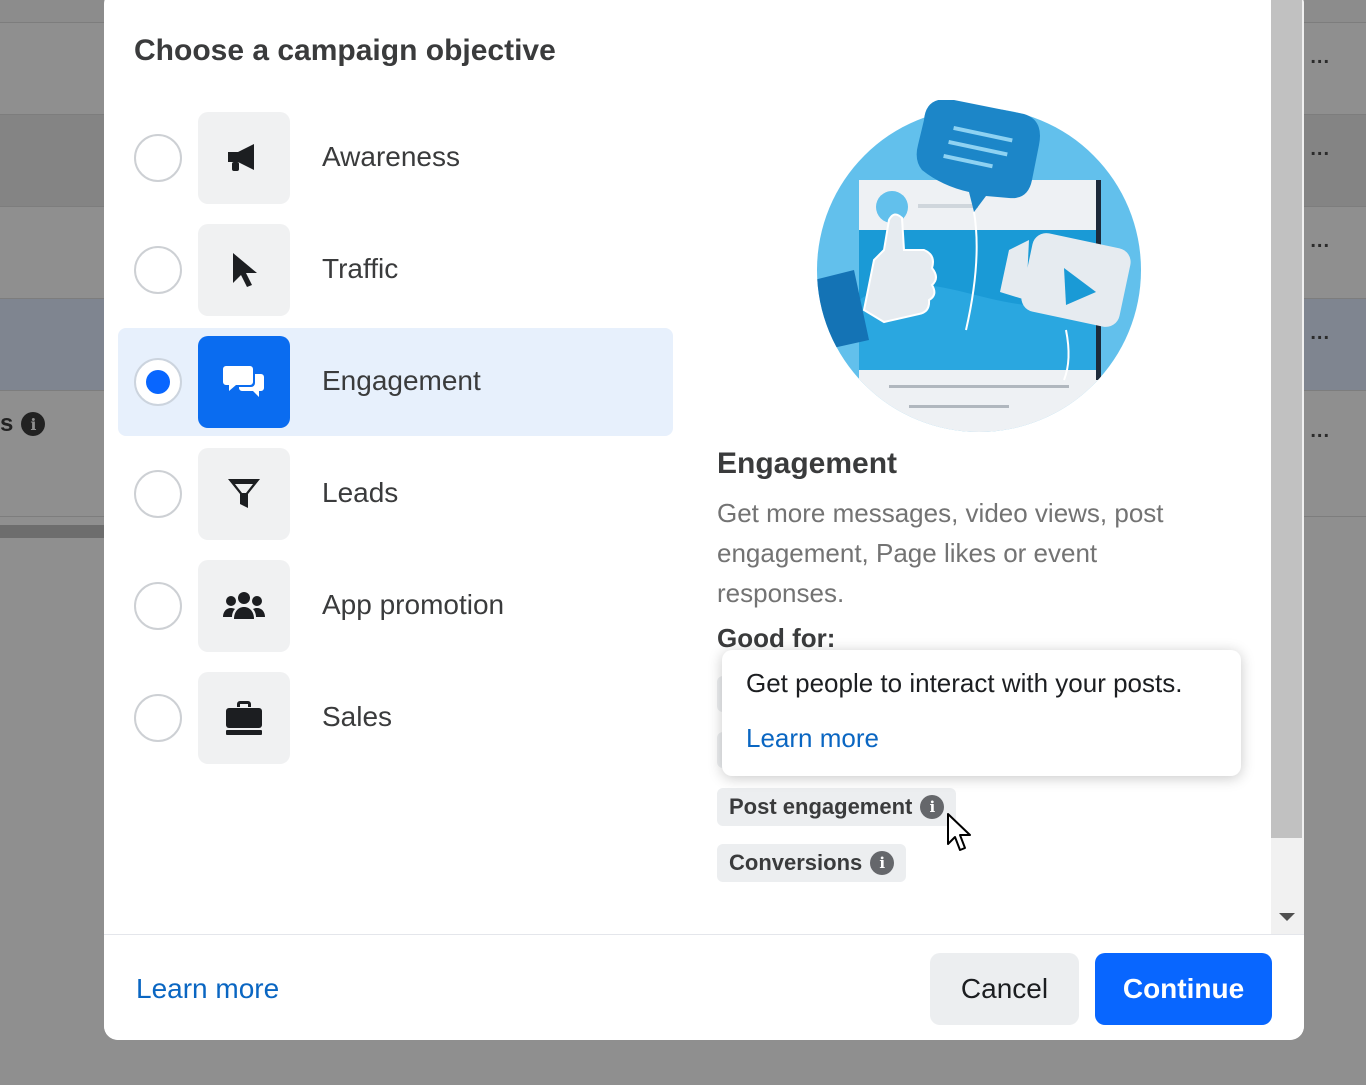  I want to click on objective-option-sales: Sales, so click(395, 718).